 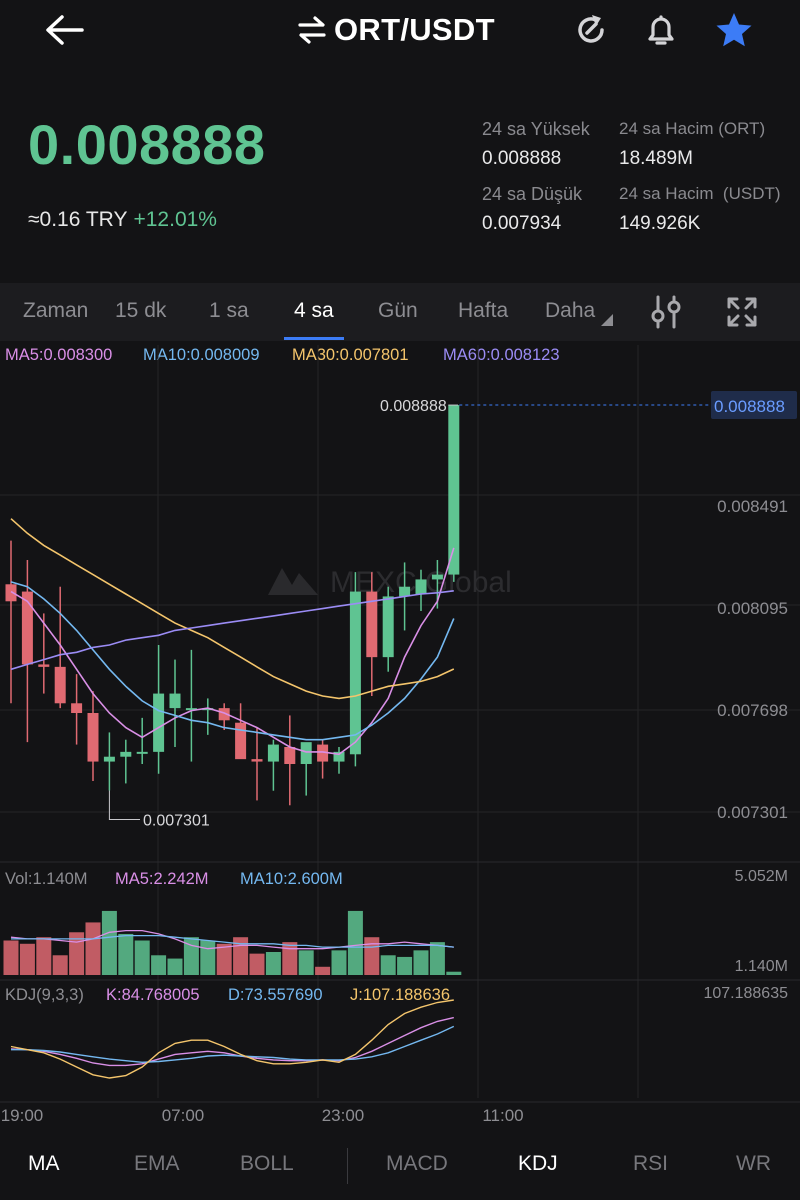 What do you see at coordinates (502, 1115) in the screenshot?
I see `time-tick-label: 11:00` at bounding box center [502, 1115].